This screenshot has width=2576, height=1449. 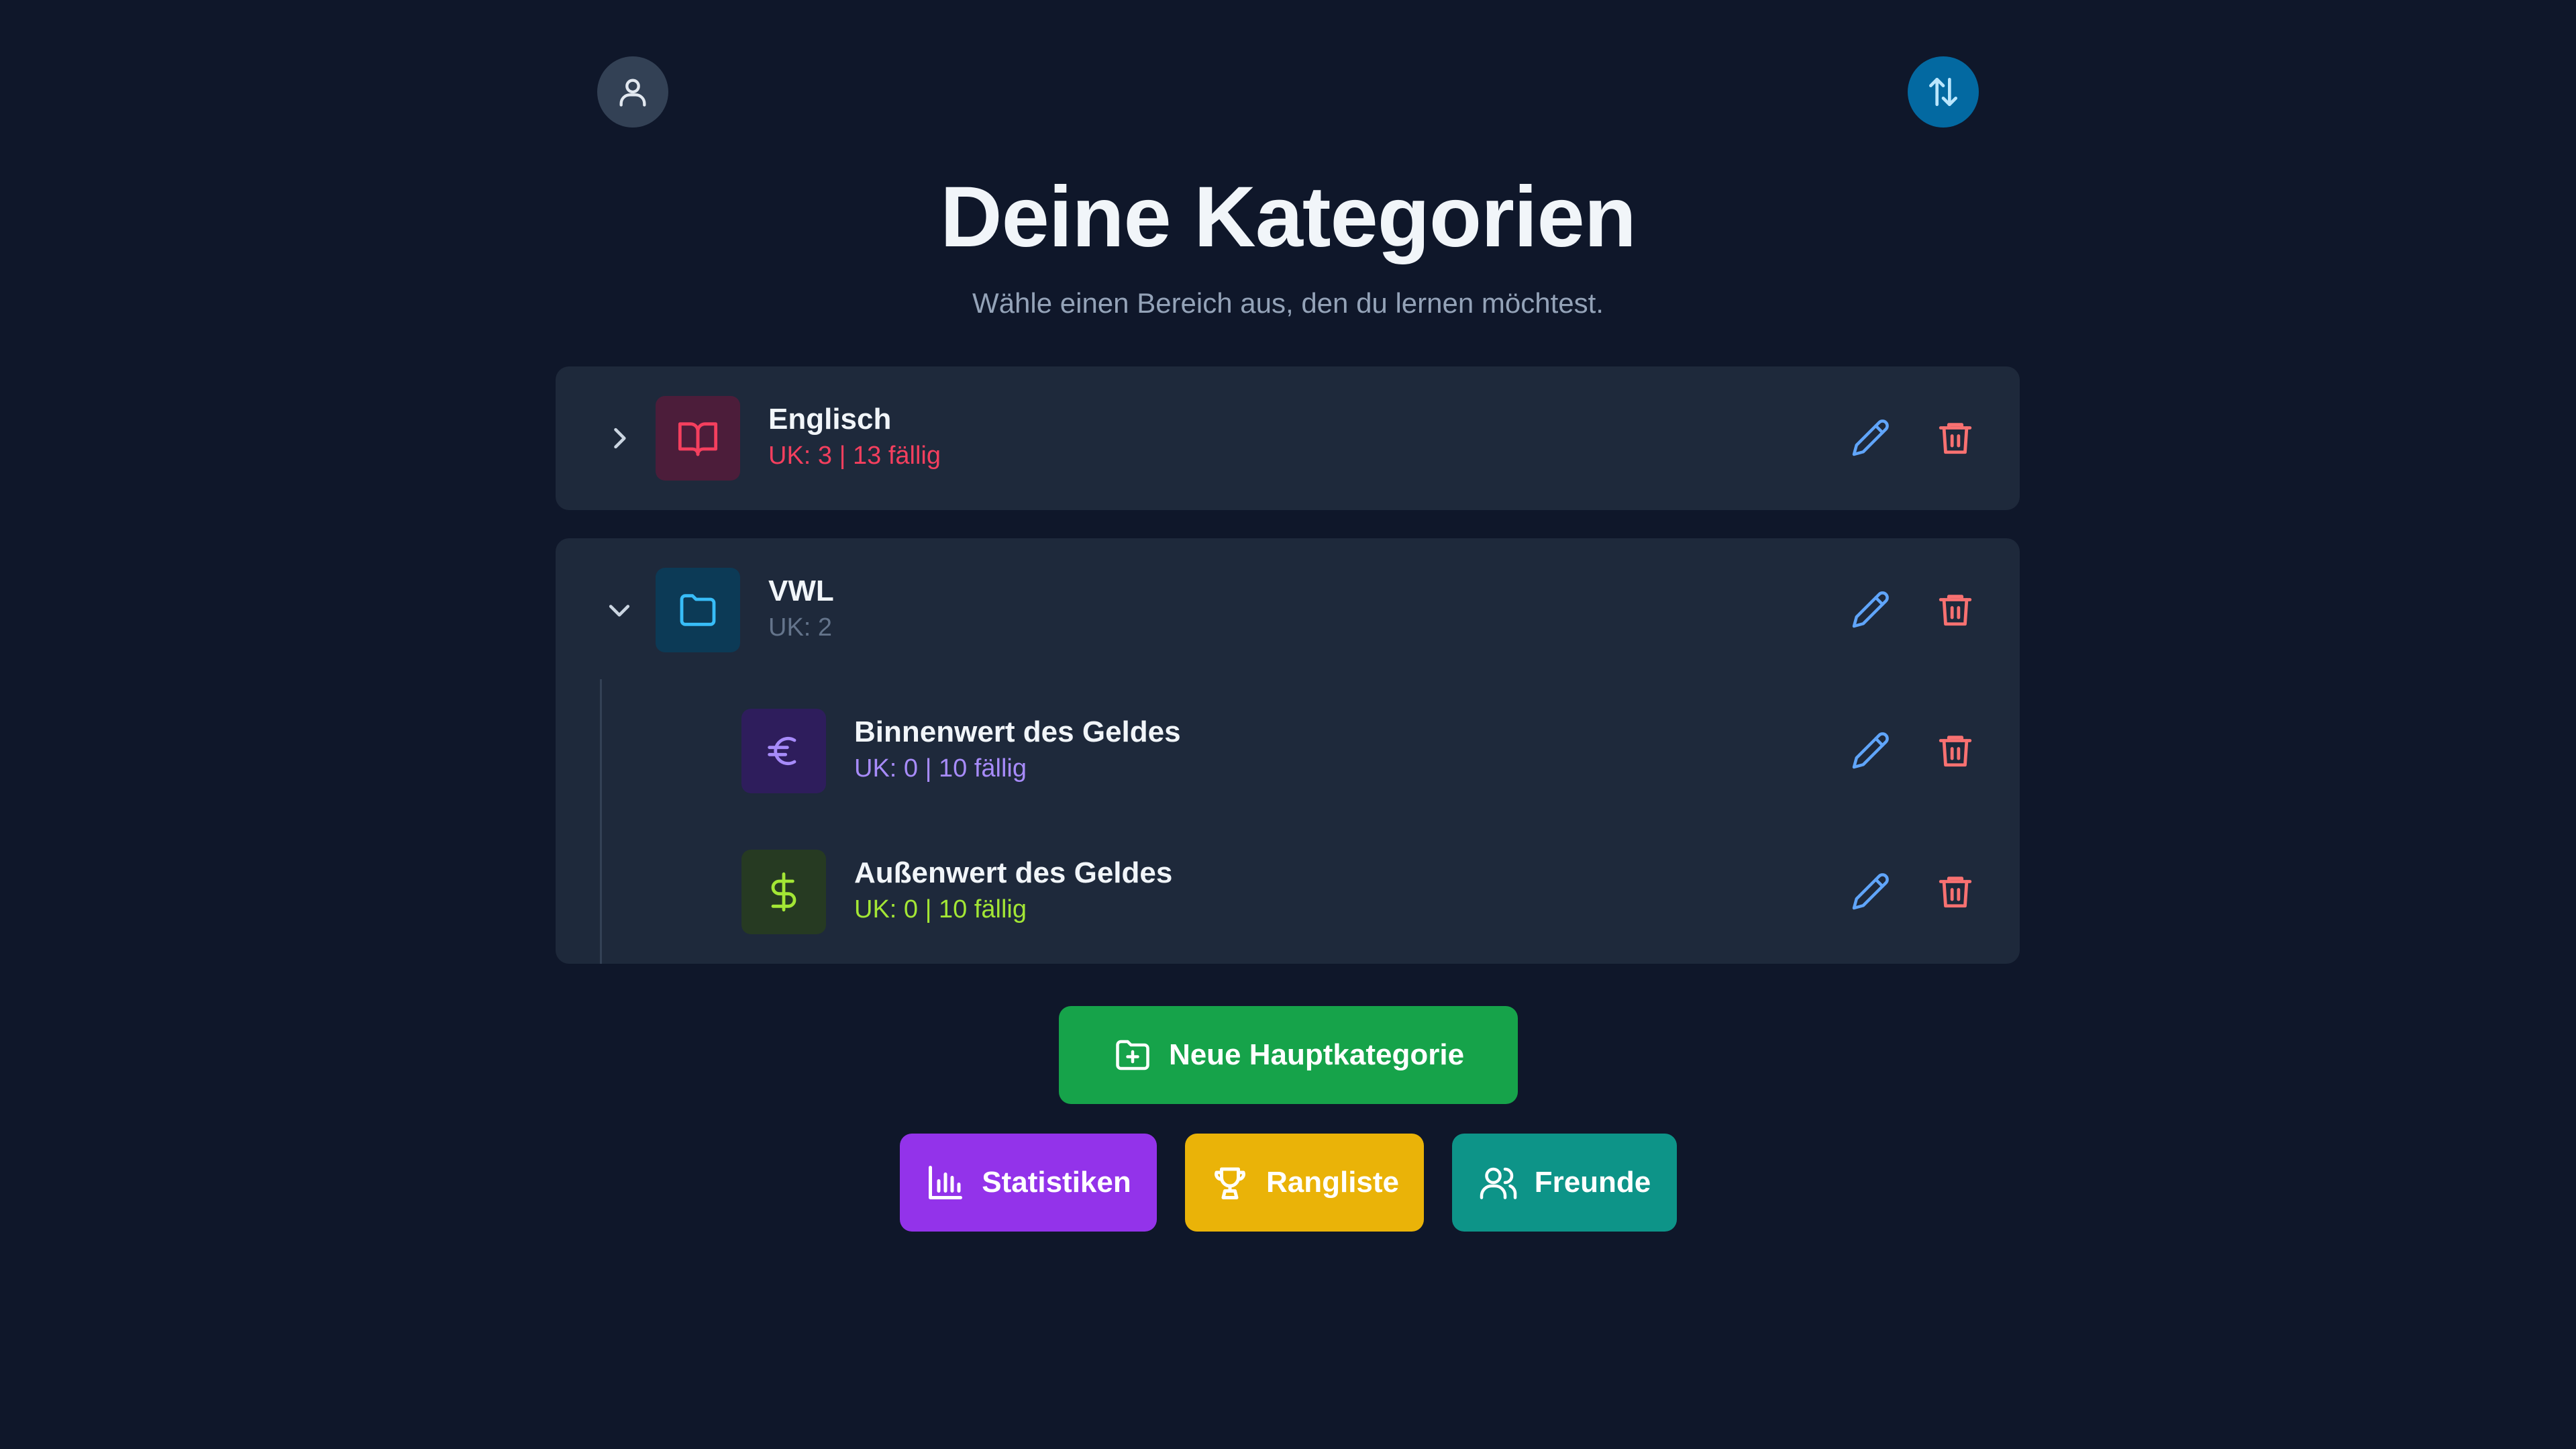 What do you see at coordinates (1288, 892) in the screenshot?
I see `subcategory-row-aussenwert: Außenwert des Geldes UK: 0 | 10 fällig` at bounding box center [1288, 892].